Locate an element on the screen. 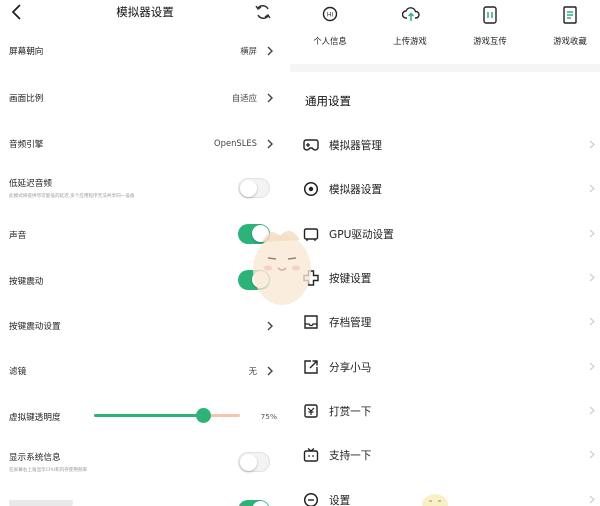 Image resolution: width=600 pixels, height=506 pixels. setting-row-orientation: 屏幕朝向 横屏 is located at coordinates (145, 51).